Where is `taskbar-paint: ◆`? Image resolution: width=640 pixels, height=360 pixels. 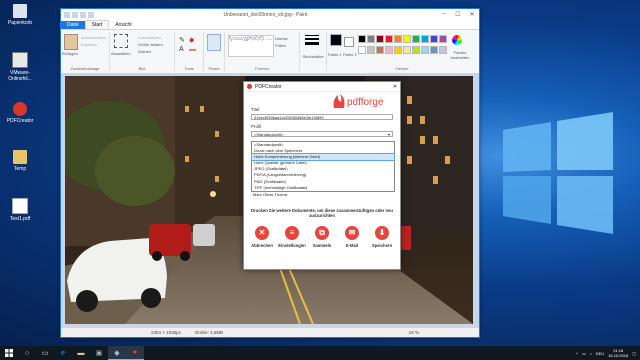 taskbar-paint: ◆ is located at coordinates (117, 353).